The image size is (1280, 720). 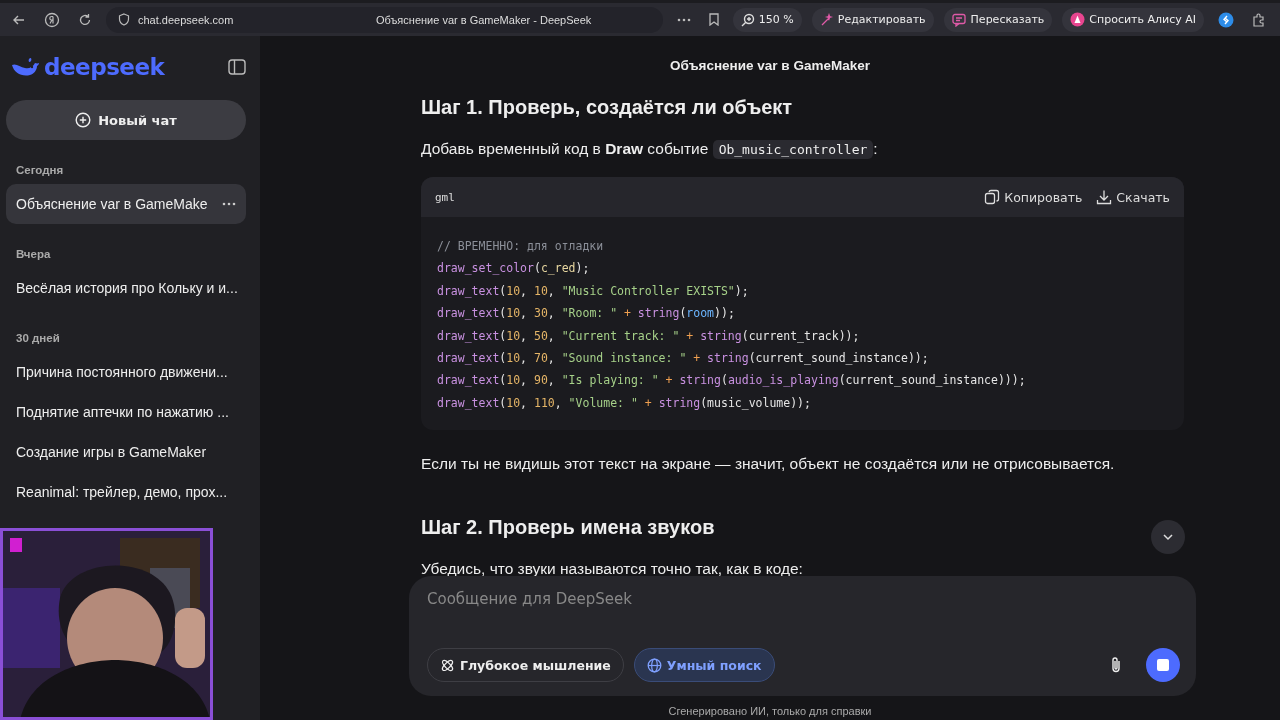 What do you see at coordinates (126, 120) in the screenshot?
I see `new-chat-button: Новый чат` at bounding box center [126, 120].